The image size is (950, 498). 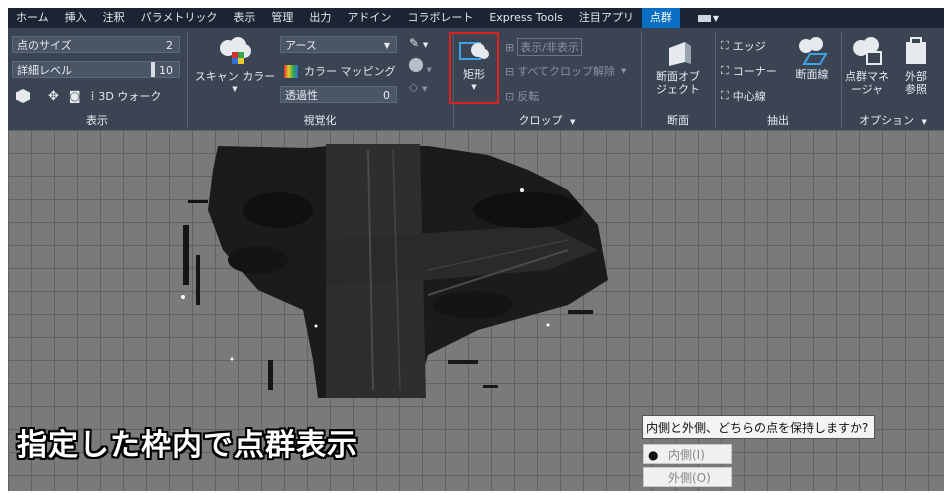 What do you see at coordinates (526, 18) in the screenshot?
I see `tab-express-tools: Express Tools` at bounding box center [526, 18].